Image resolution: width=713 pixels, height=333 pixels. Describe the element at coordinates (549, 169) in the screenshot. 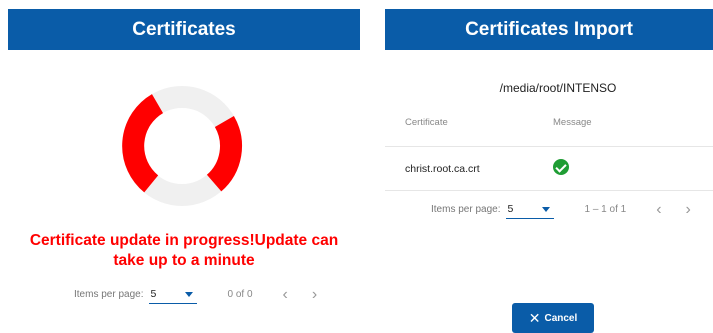

I see `table-row: christ.root.ca.crt` at that location.